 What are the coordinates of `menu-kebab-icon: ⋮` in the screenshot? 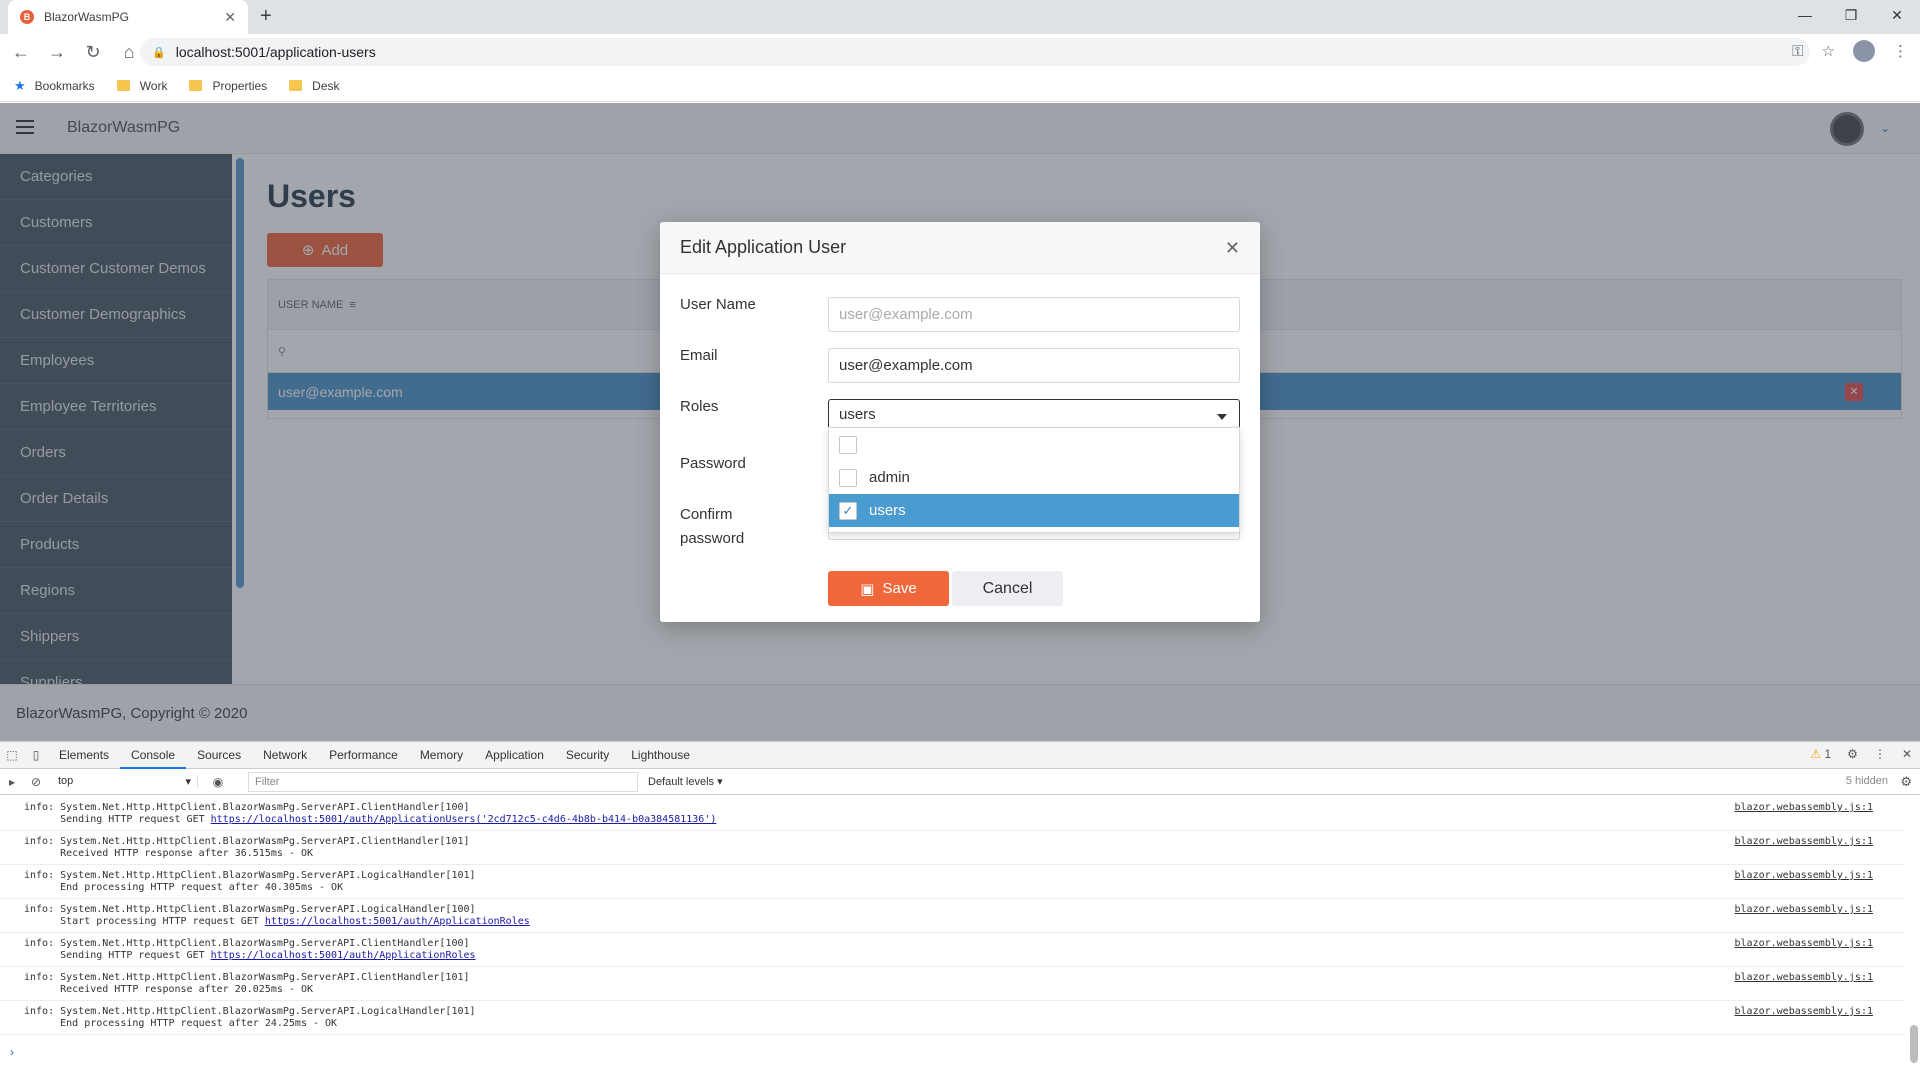 It's located at (1900, 51).